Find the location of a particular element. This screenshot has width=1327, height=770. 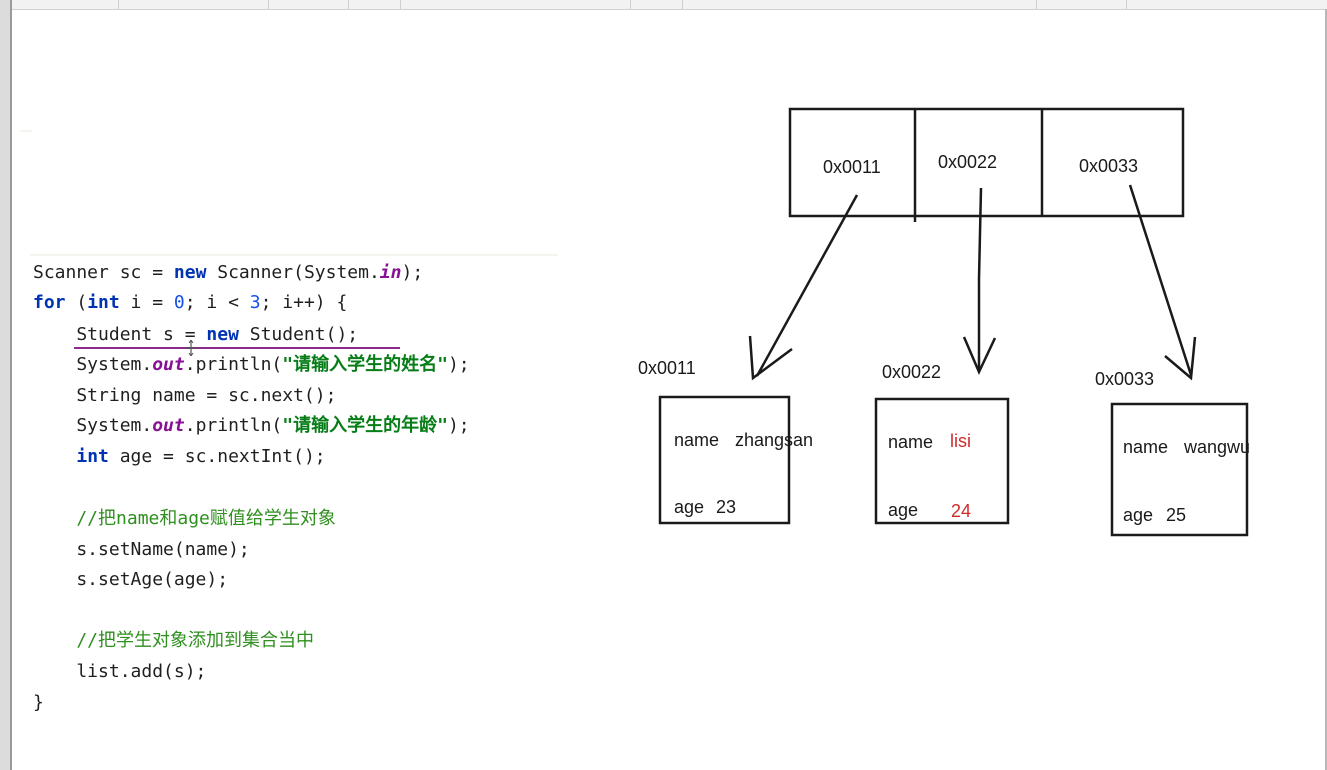

array-cell-1: 0x0022 is located at coordinates (967, 162).